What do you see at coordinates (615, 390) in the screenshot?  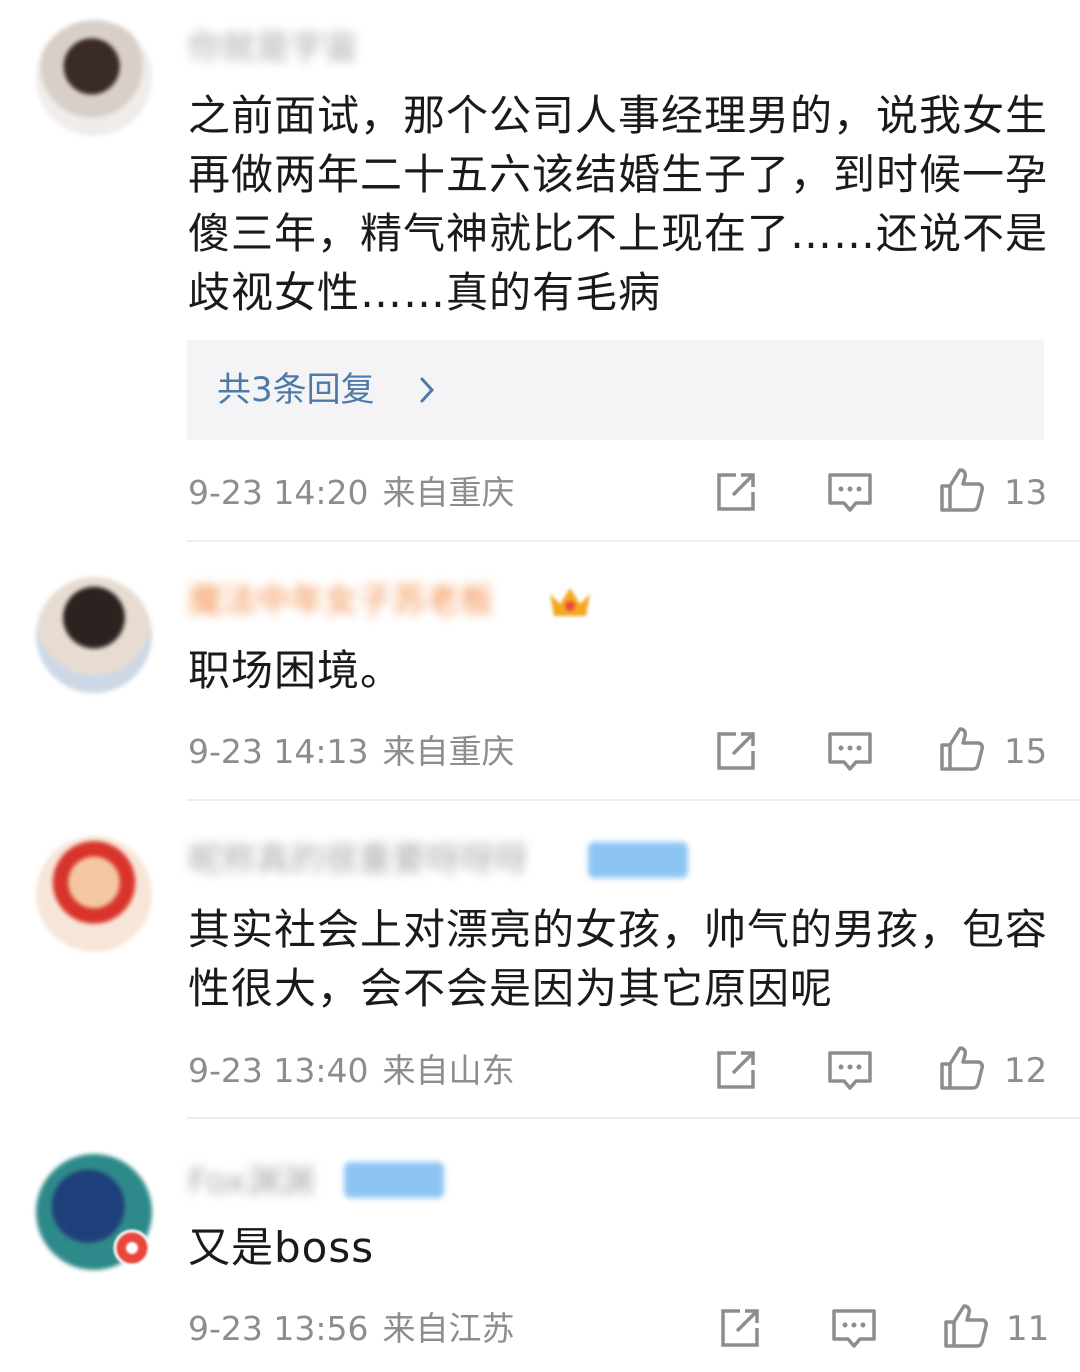 I see `replies-link: 共3条回复` at bounding box center [615, 390].